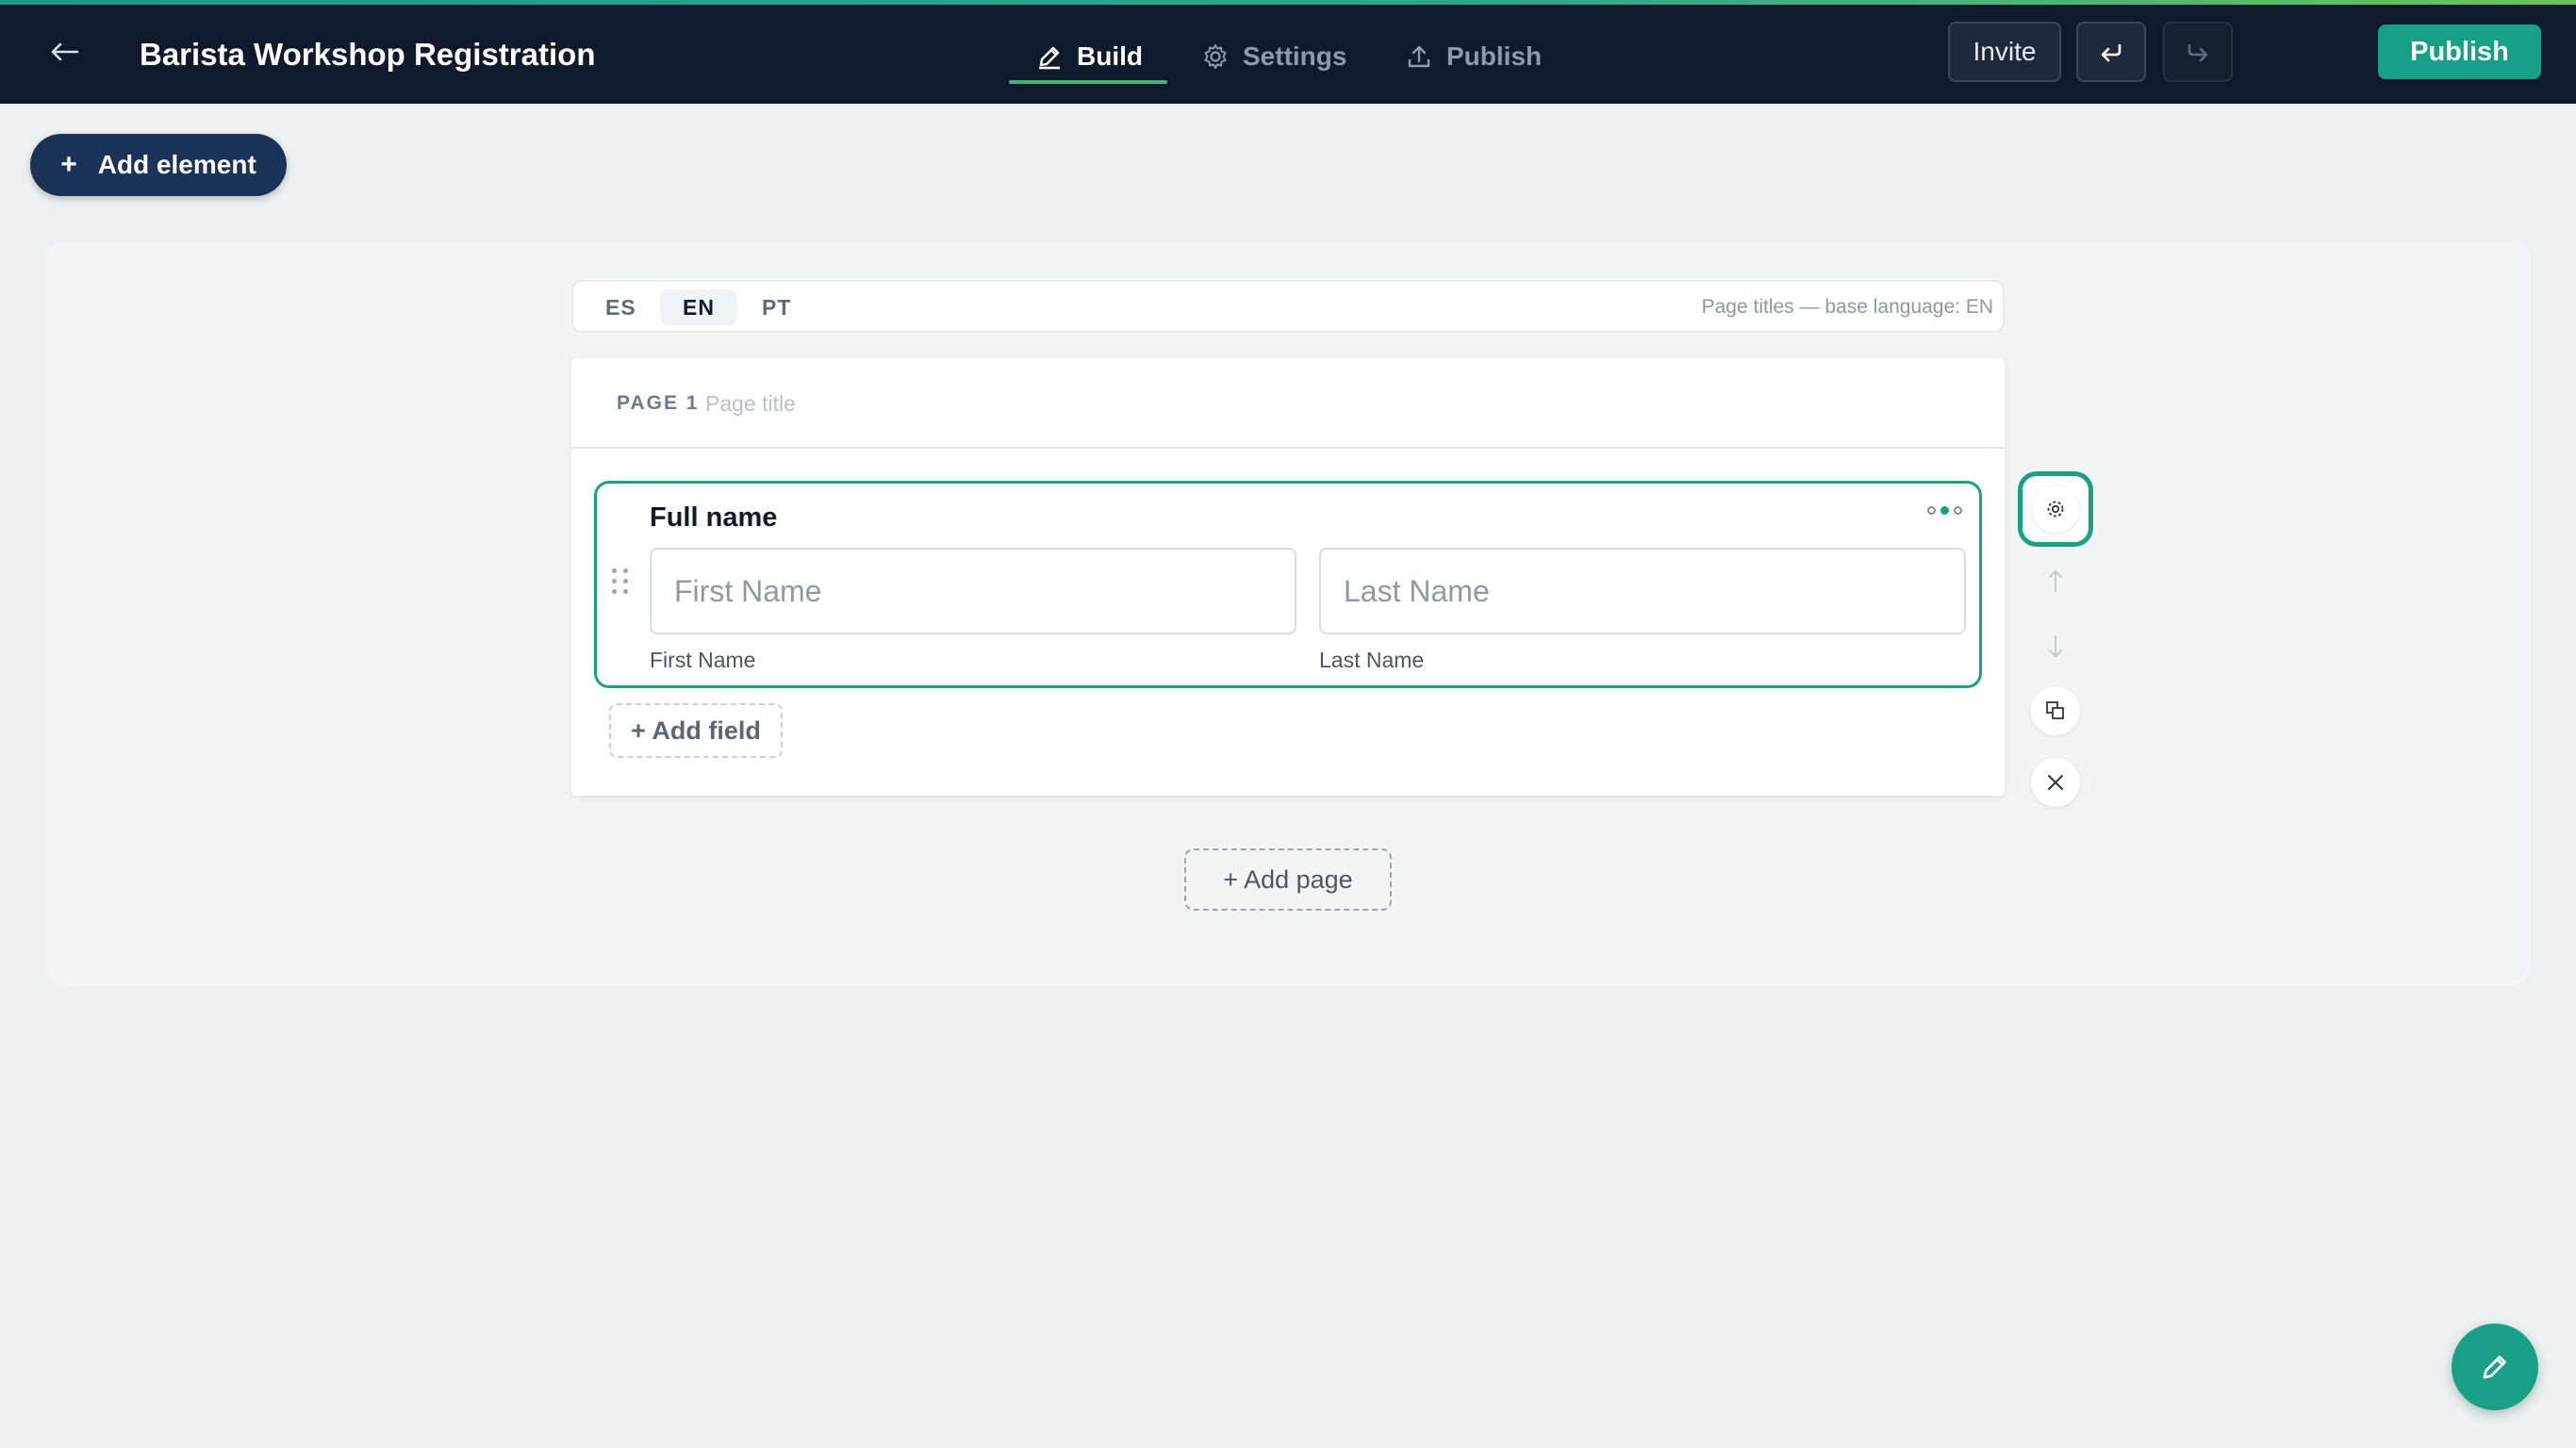  Describe the element at coordinates (1494, 56) in the screenshot. I see `tab-publish-label: Publish` at that location.